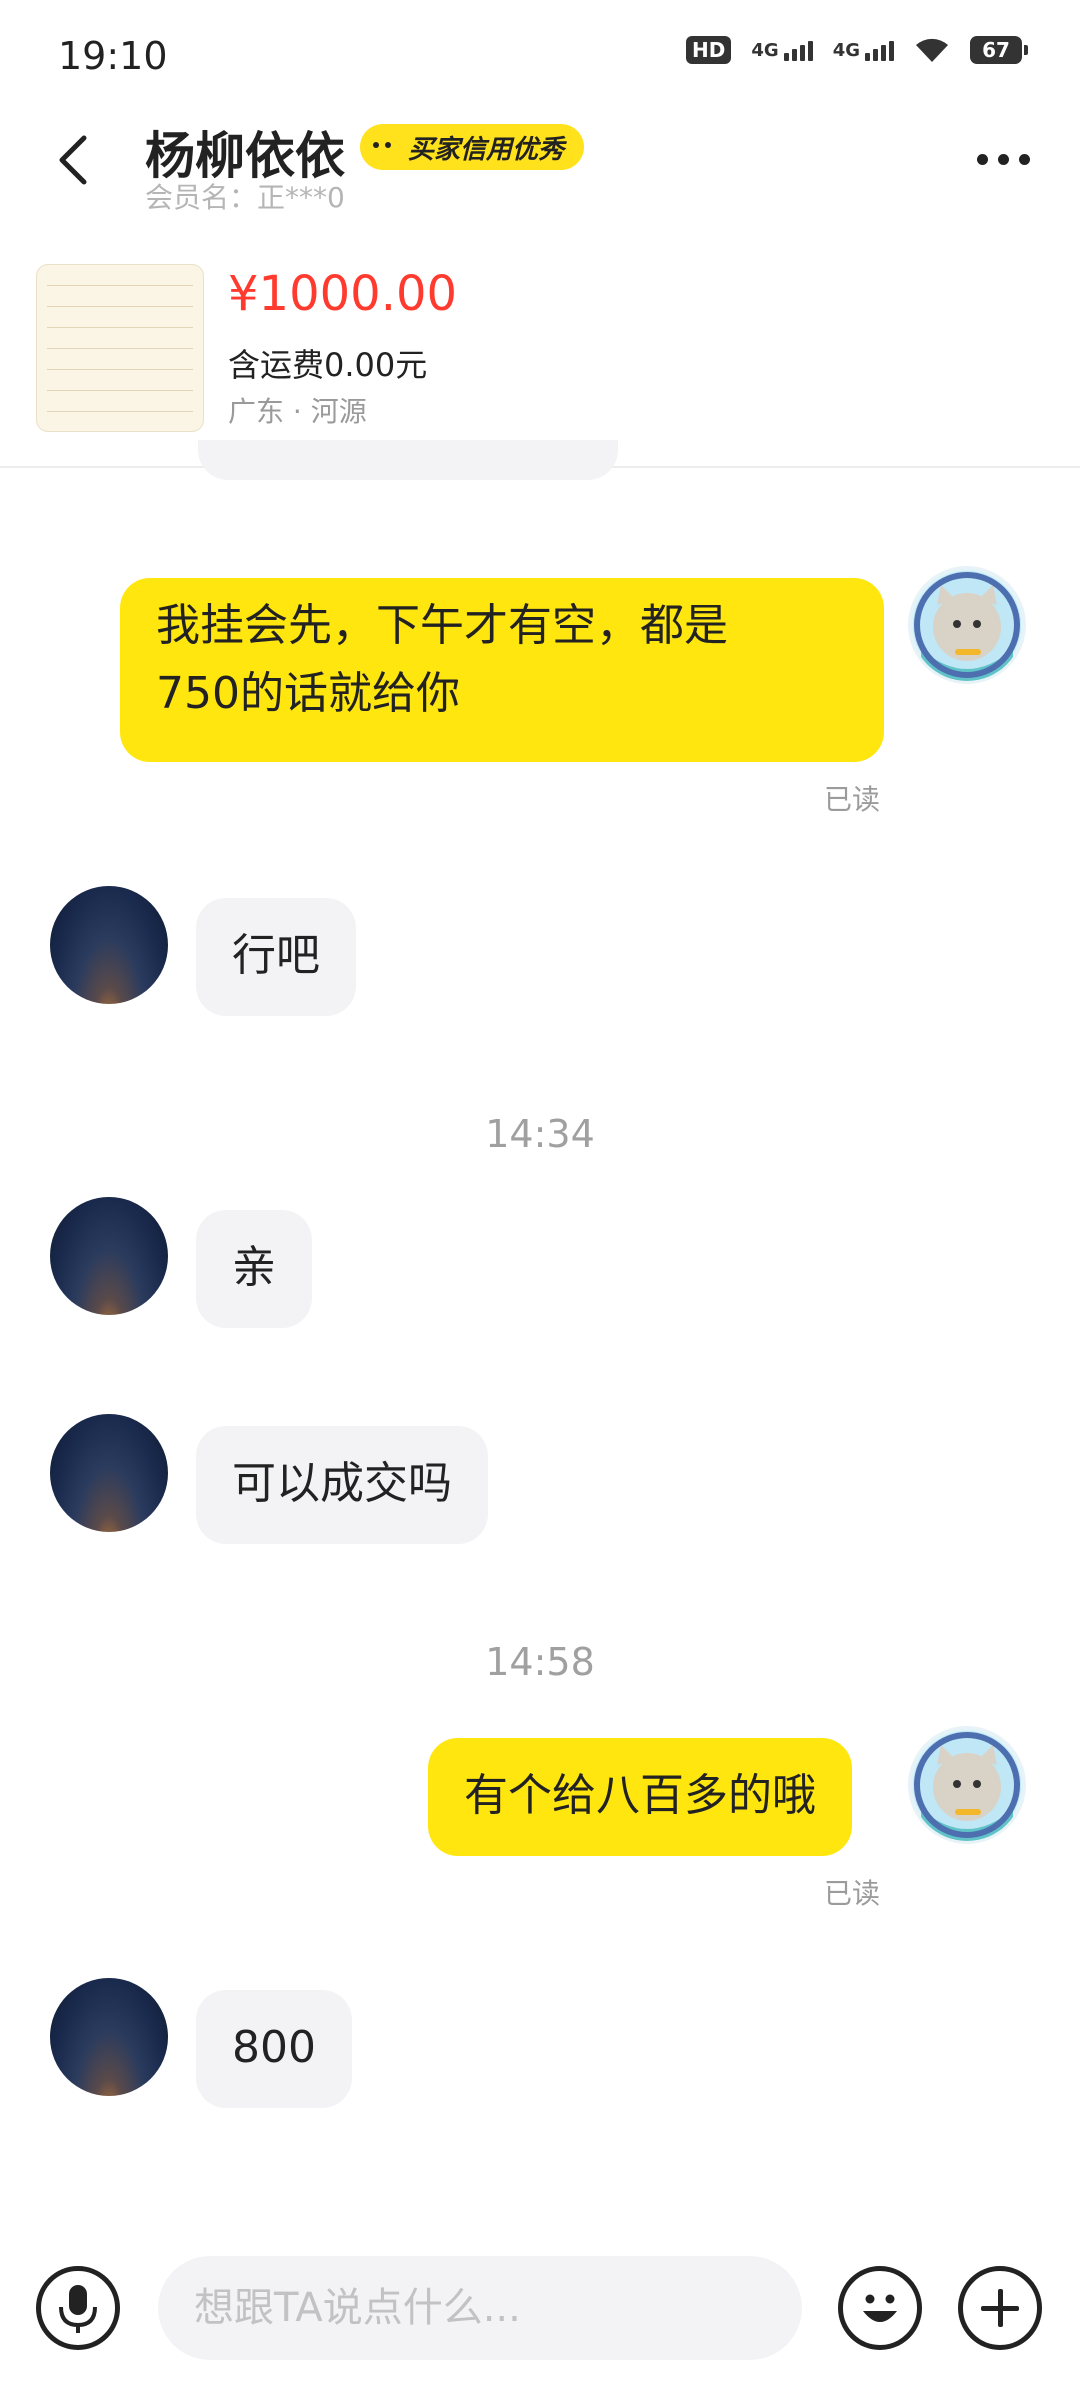  I want to click on message-bubble-received: 亲, so click(254, 1269).